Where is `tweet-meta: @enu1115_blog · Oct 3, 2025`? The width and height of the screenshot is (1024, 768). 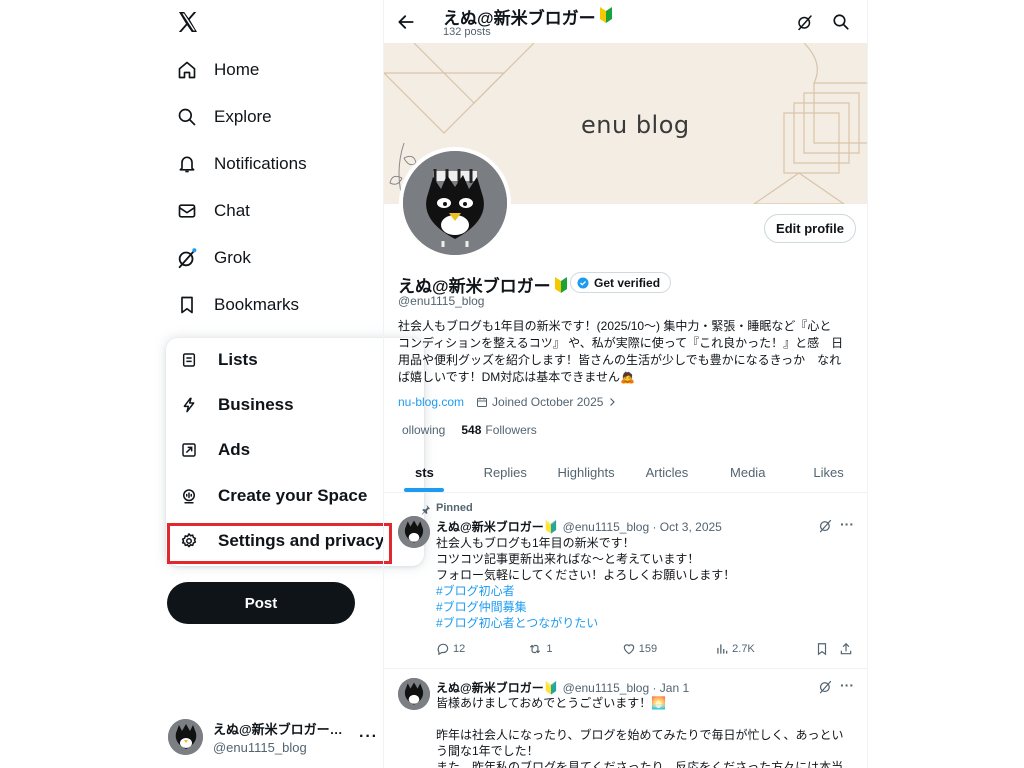
tweet-meta: @enu1115_blog · Oct 3, 2025 is located at coordinates (642, 526).